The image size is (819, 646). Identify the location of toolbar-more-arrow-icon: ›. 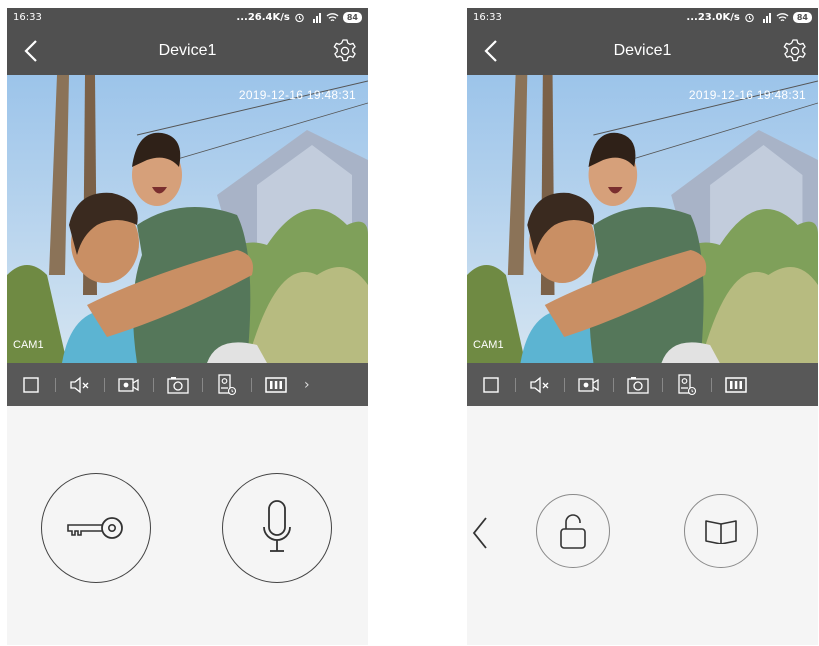
(307, 385).